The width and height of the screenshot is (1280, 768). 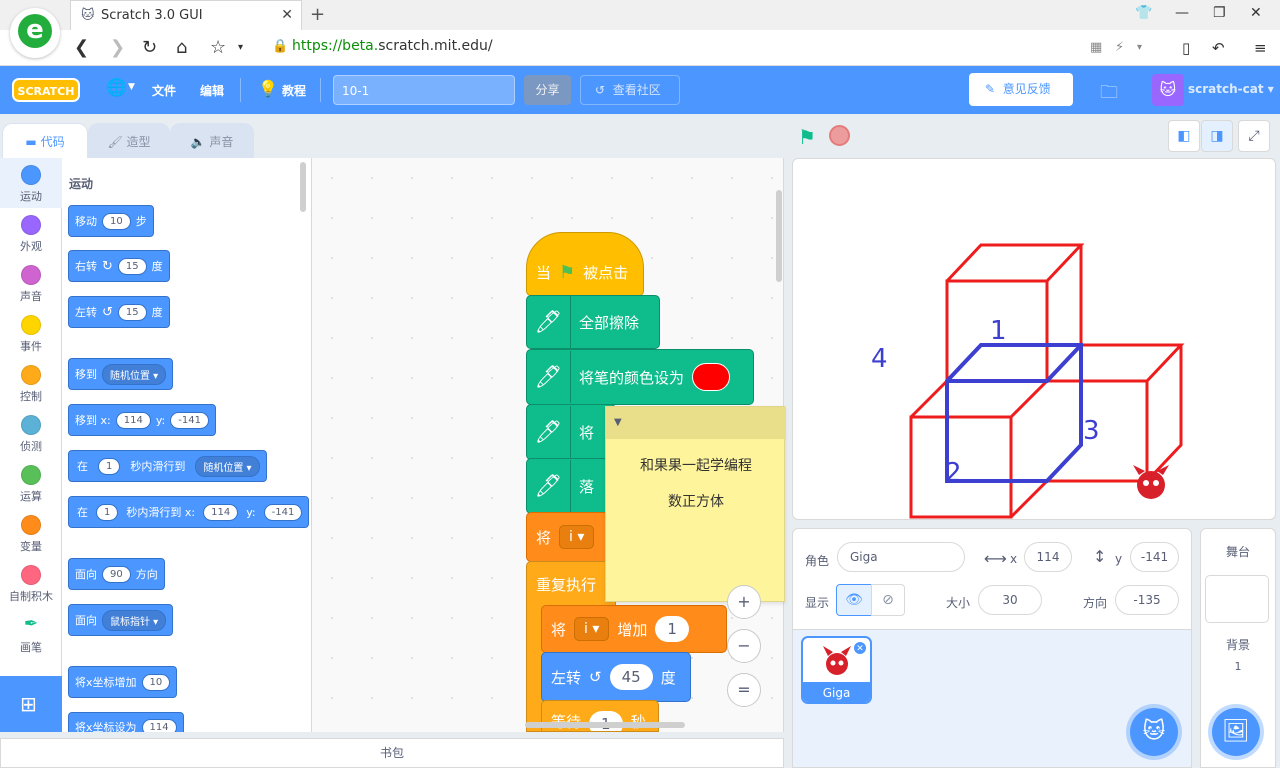 What do you see at coordinates (571, 432) in the screenshot?
I see `script-pen-block-3: 🖊 将` at bounding box center [571, 432].